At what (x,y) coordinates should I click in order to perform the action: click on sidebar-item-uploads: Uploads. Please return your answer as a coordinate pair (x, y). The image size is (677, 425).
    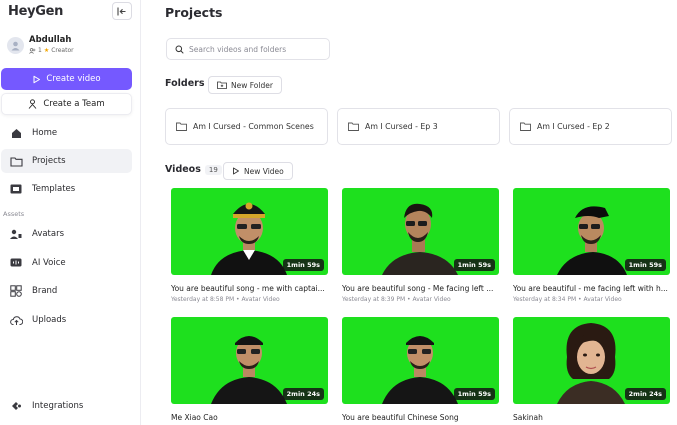
    Looking at the image, I should click on (66, 320).